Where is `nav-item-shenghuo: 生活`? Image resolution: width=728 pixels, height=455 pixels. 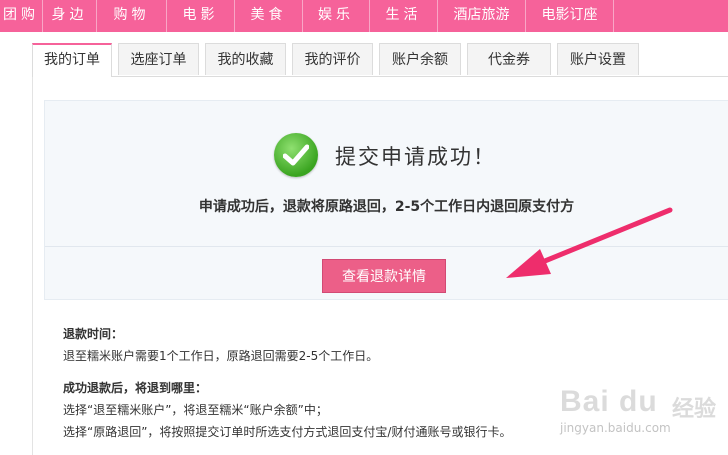
nav-item-shenghuo: 生活 is located at coordinates (404, 16).